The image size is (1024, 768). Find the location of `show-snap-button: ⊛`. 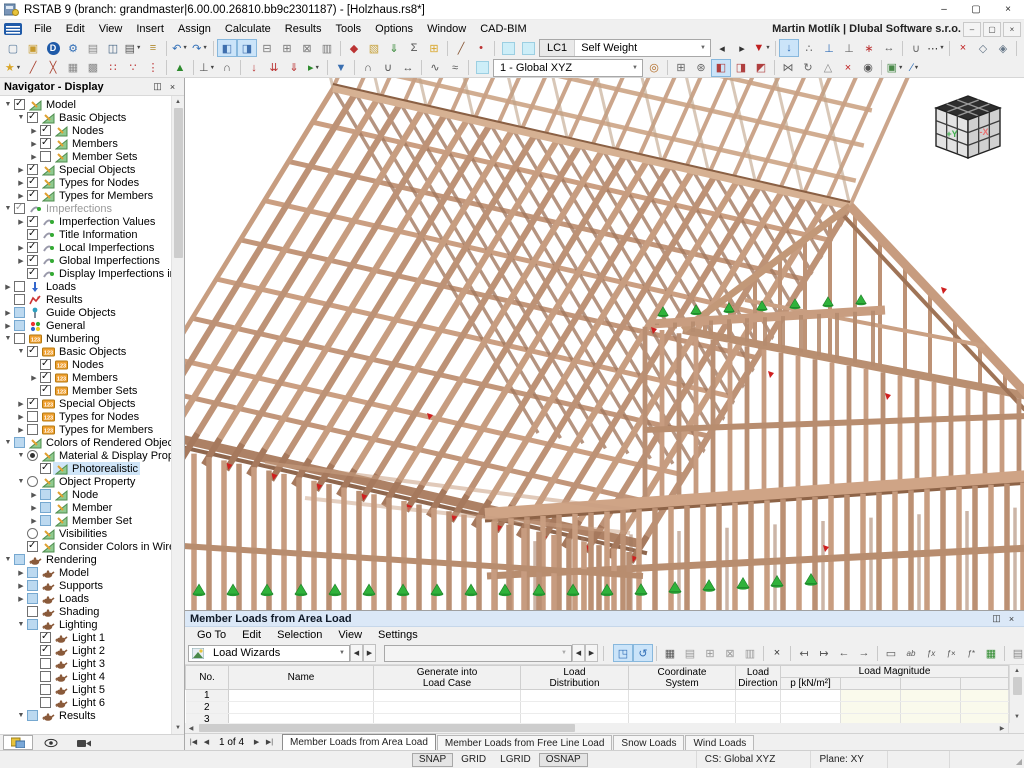

show-snap-button: ⊛ is located at coordinates (701, 68).